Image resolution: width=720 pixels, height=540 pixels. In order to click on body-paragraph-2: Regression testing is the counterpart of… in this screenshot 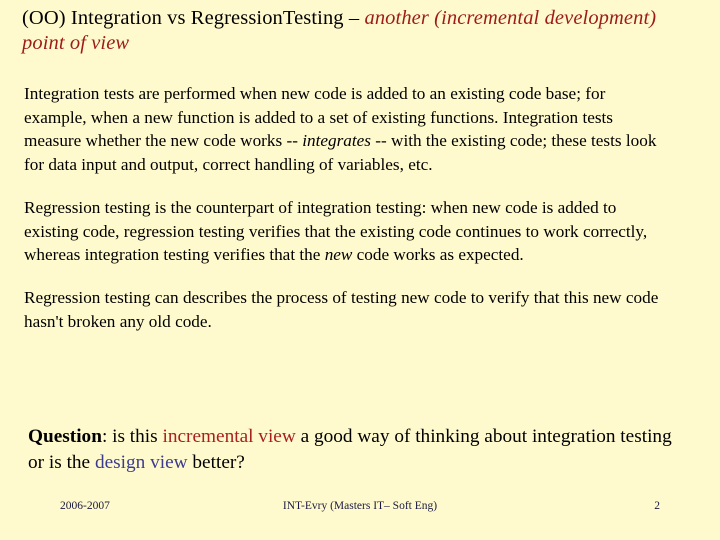, I will do `click(343, 231)`.